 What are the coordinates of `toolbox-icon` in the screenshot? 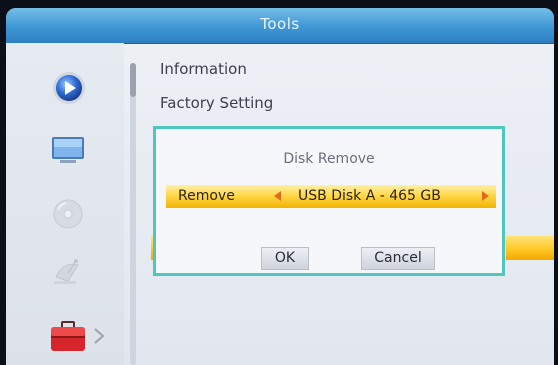 It's located at (68, 336).